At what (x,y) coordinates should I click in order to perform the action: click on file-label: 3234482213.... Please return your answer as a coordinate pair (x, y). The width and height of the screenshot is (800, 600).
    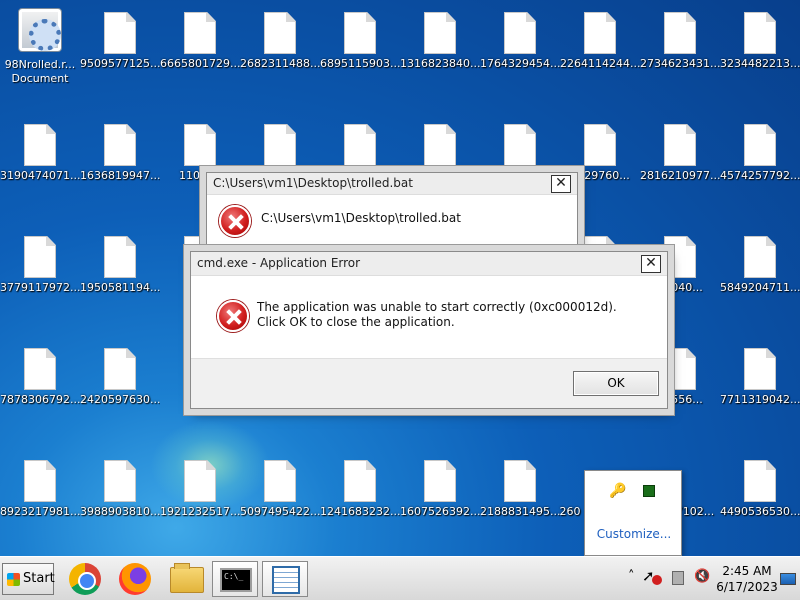
    Looking at the image, I should click on (760, 63).